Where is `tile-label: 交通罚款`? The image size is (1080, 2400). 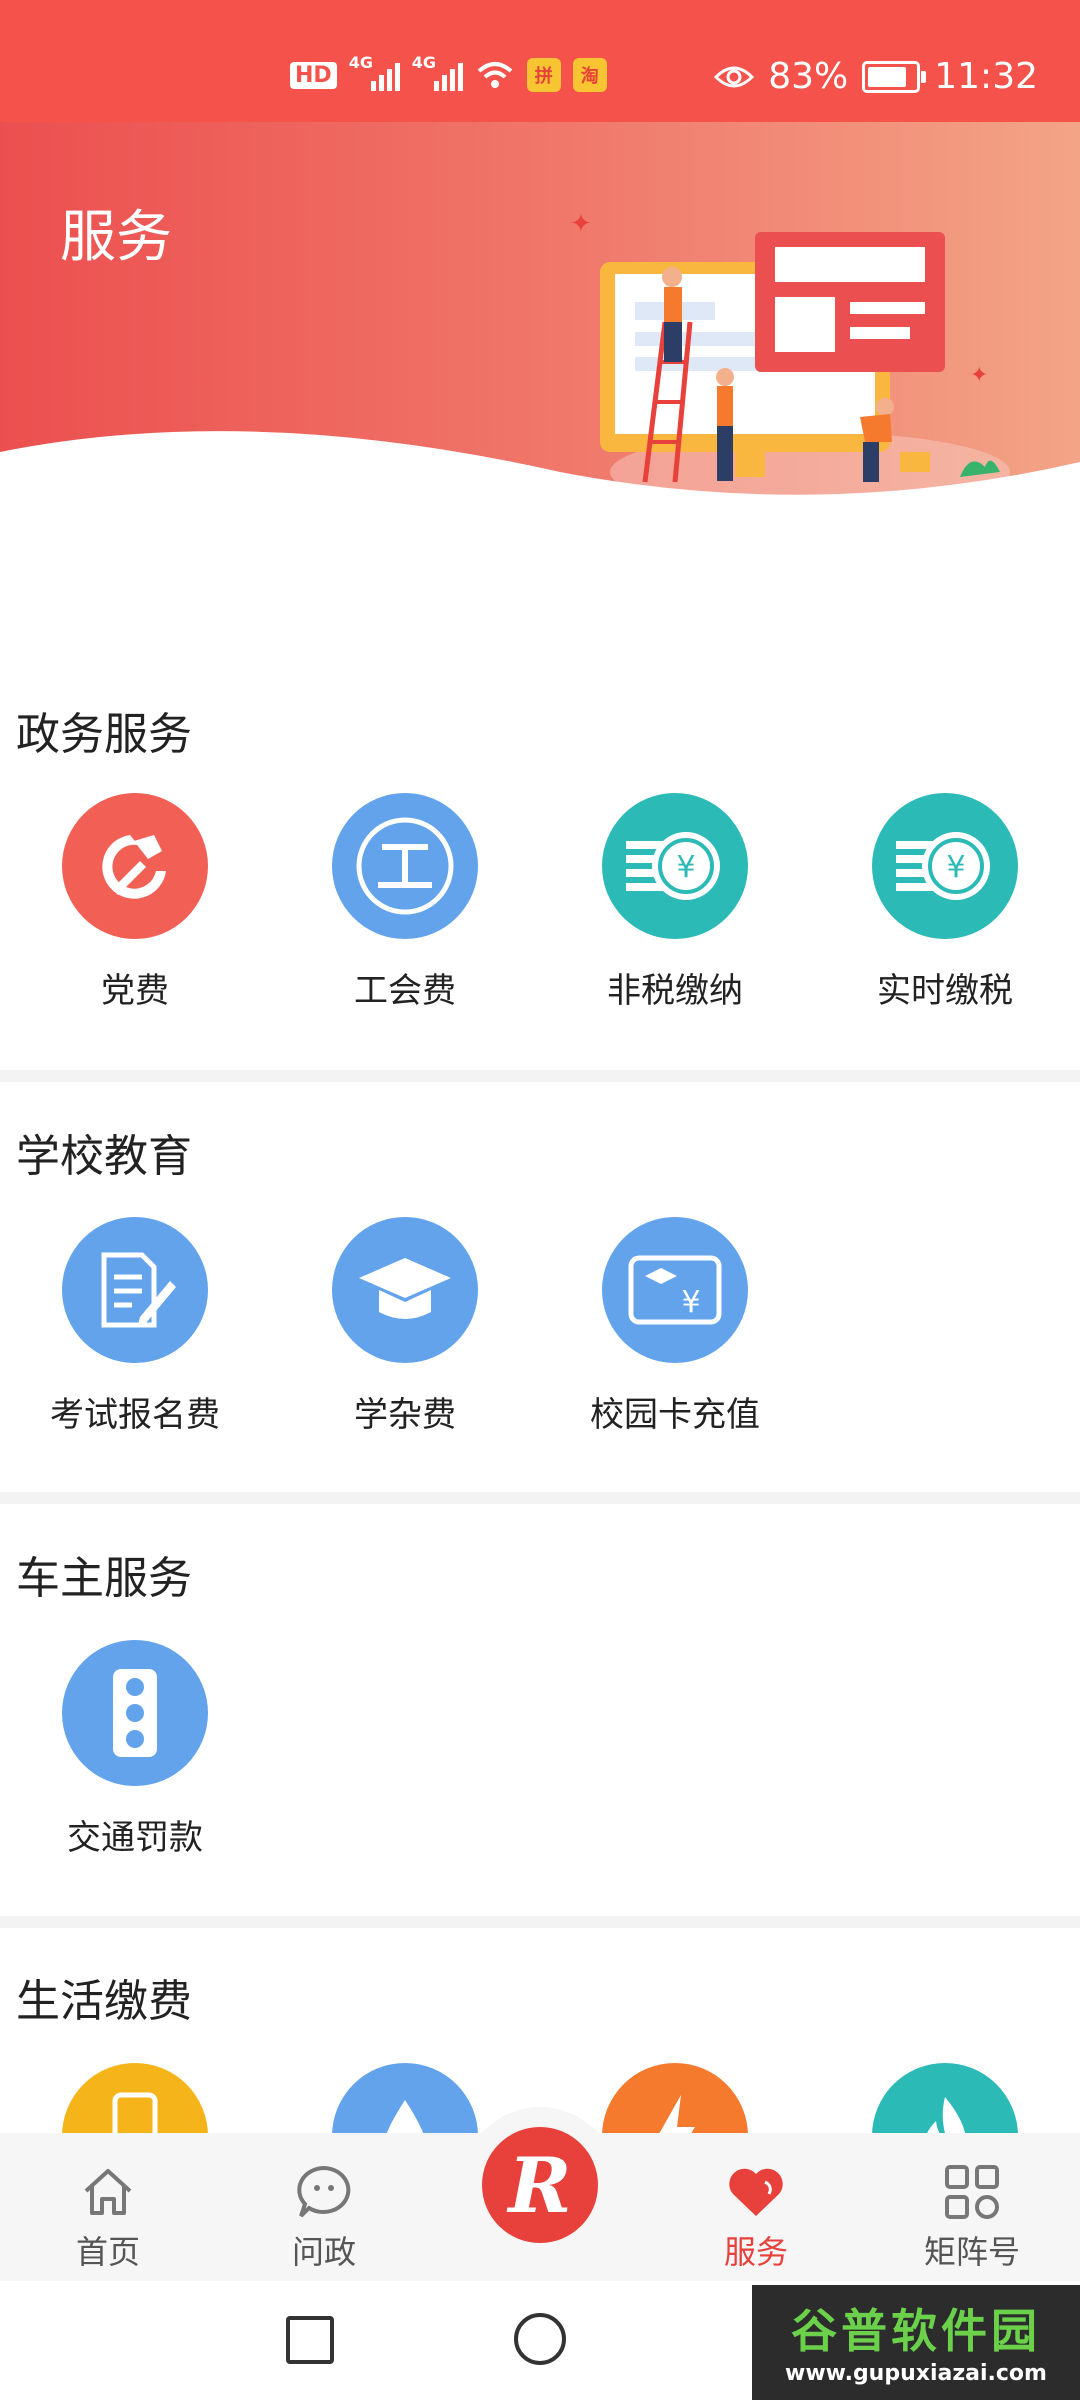
tile-label: 交通罚款 is located at coordinates (135, 1838).